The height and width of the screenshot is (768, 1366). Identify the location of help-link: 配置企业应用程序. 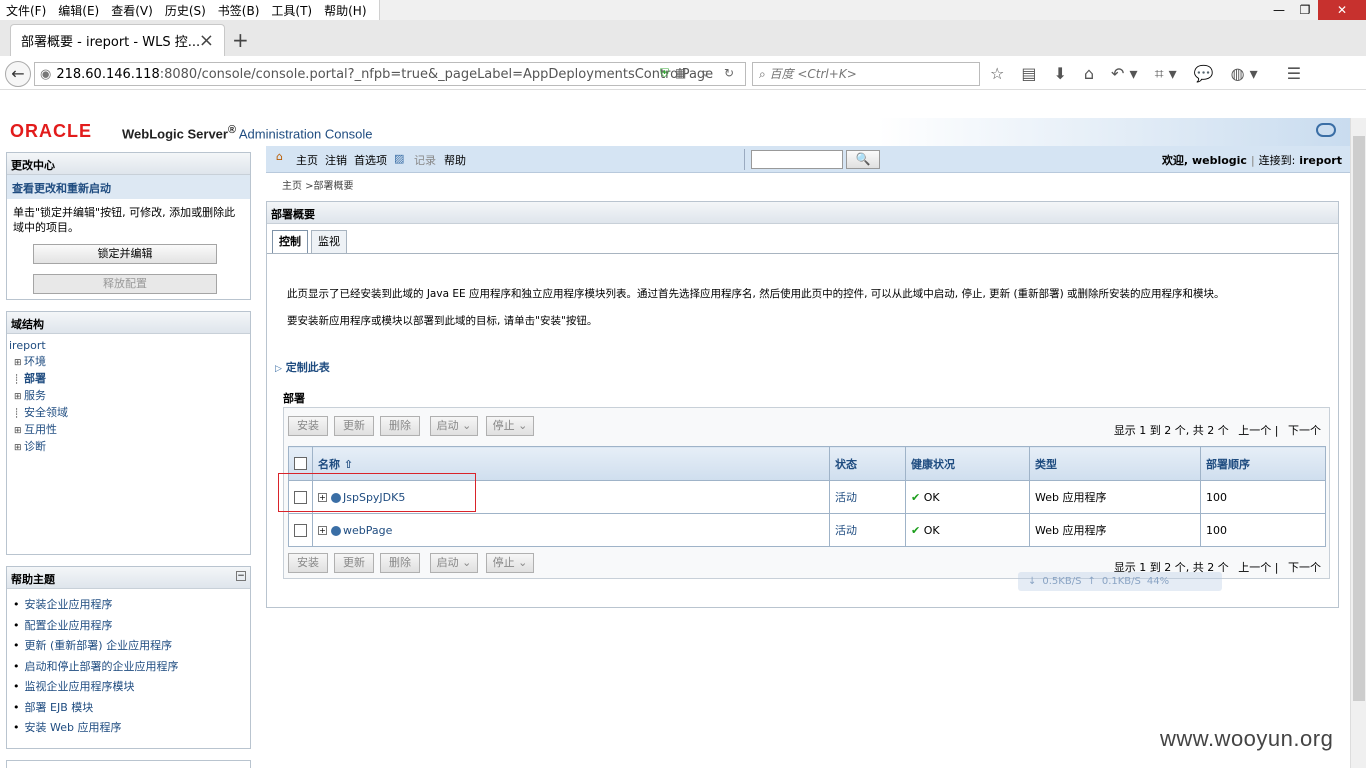
(128, 626).